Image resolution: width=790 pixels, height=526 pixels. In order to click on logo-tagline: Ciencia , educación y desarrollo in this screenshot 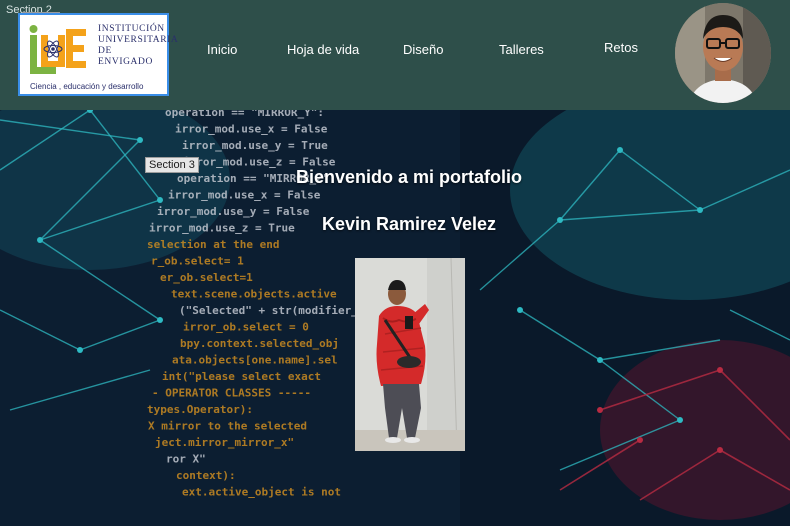, I will do `click(87, 86)`.